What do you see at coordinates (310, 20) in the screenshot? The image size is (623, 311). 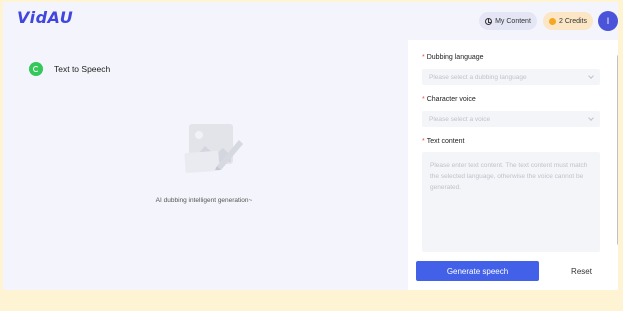 I see `header: VidAU My Content 2 Credits I` at bounding box center [310, 20].